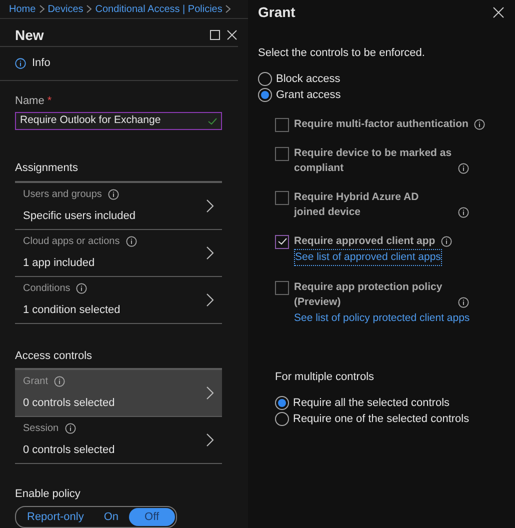  Describe the element at coordinates (368, 257) in the screenshot. I see `link: See list of approved client apps` at that location.